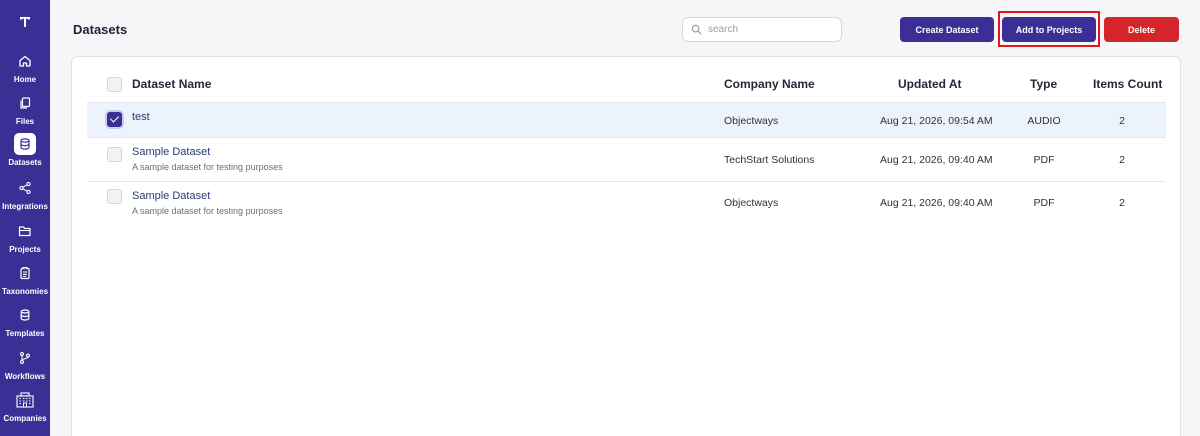  Describe the element at coordinates (100, 29) in the screenshot. I see `page-title: Datasets` at that location.